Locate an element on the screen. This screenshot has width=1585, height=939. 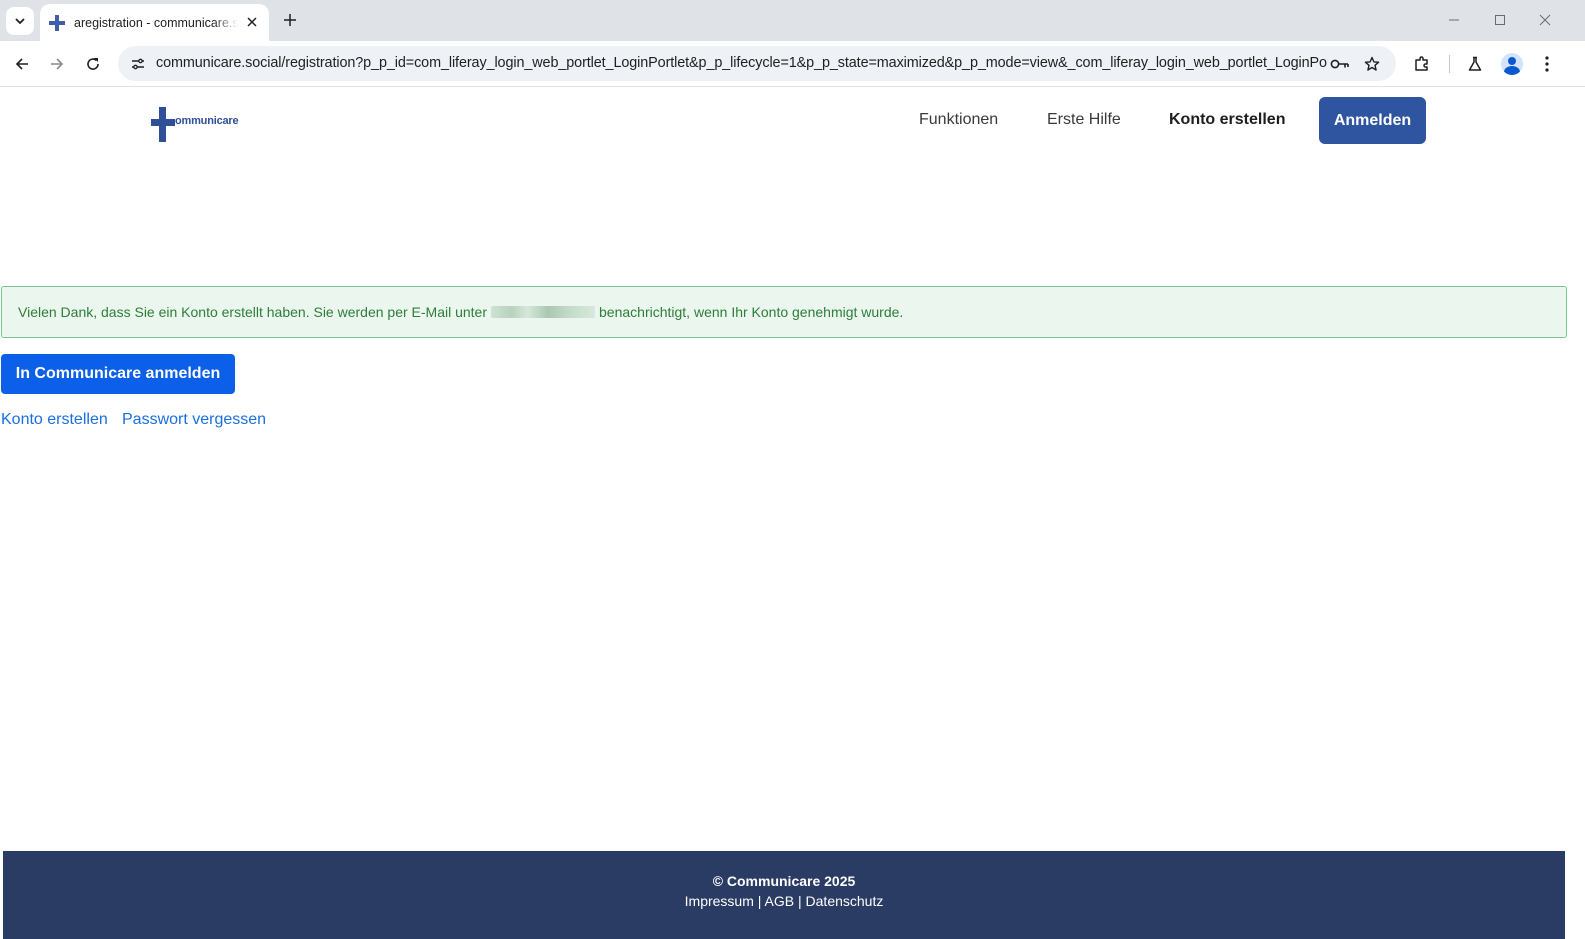
back-arrow-icon is located at coordinates (22, 64).